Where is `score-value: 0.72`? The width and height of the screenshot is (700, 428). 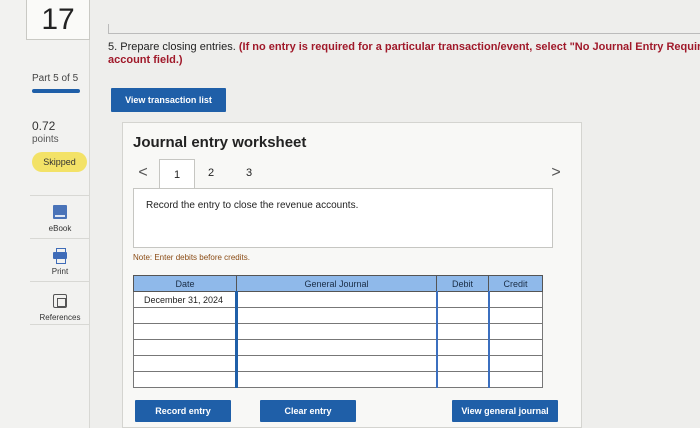 score-value: 0.72 is located at coordinates (44, 126).